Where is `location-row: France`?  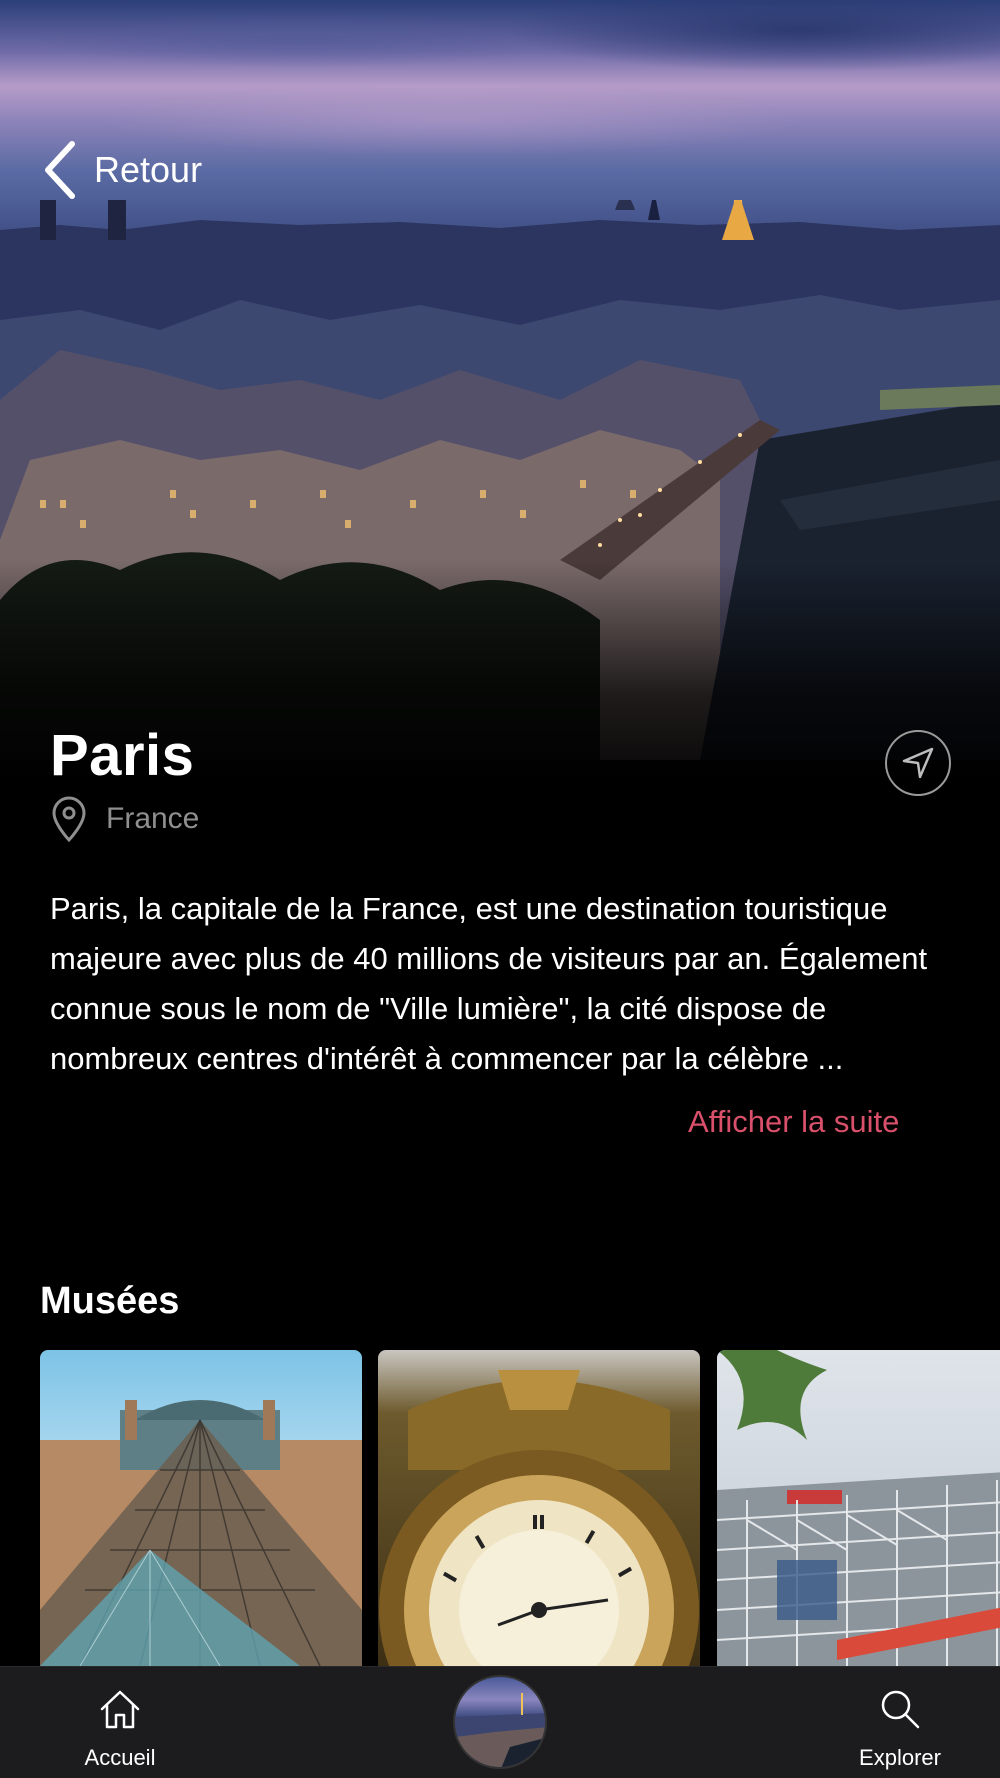 location-row: France is located at coordinates (124, 819).